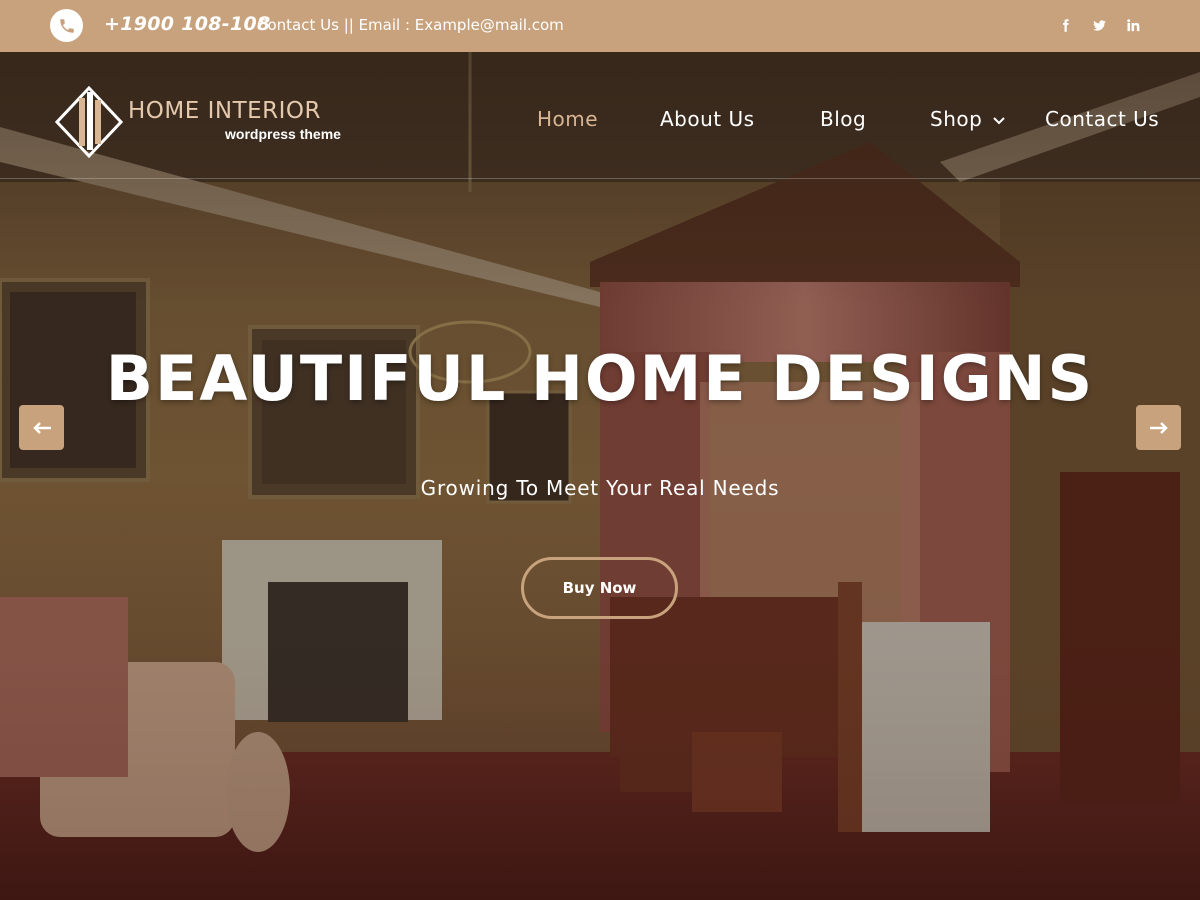 This screenshot has height=900, width=1200. I want to click on phone-icon, so click(66, 25).